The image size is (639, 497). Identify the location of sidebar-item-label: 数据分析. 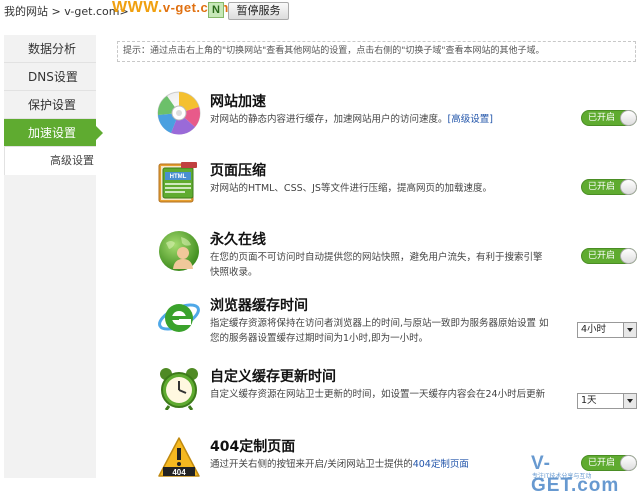
(52, 49).